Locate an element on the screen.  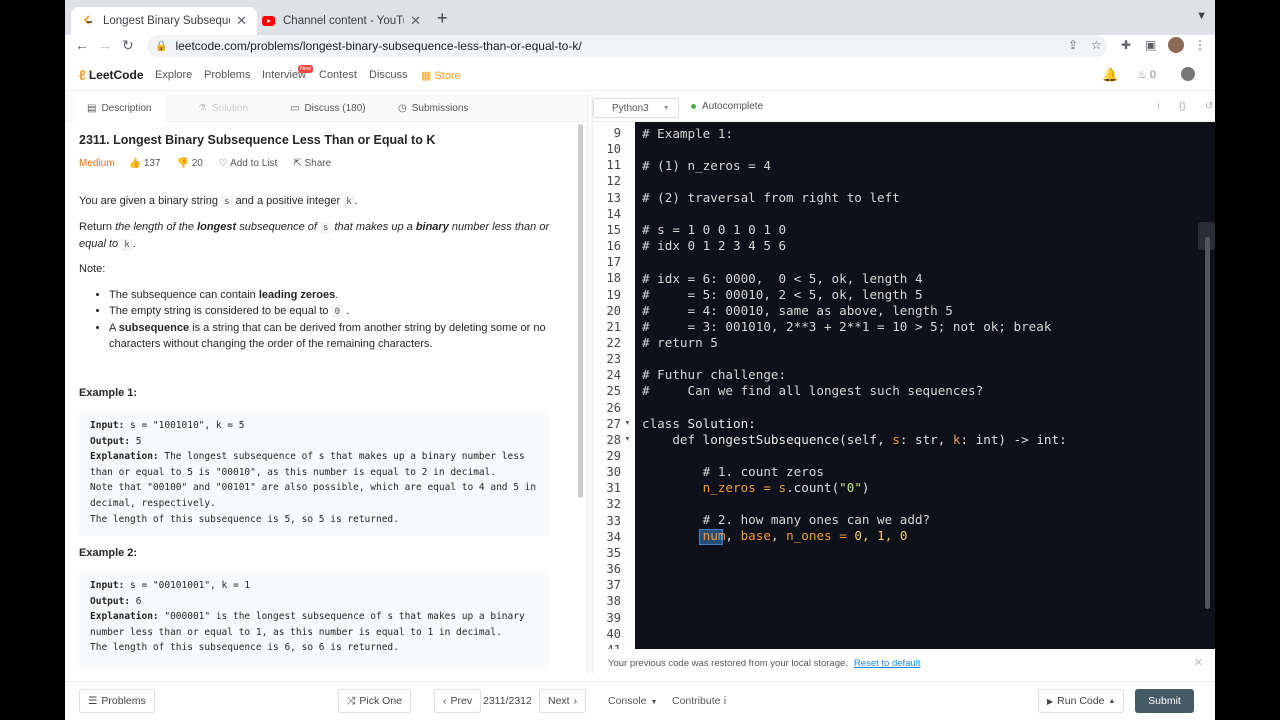
reset-to-default-link: Reset to default is located at coordinates (887, 663).